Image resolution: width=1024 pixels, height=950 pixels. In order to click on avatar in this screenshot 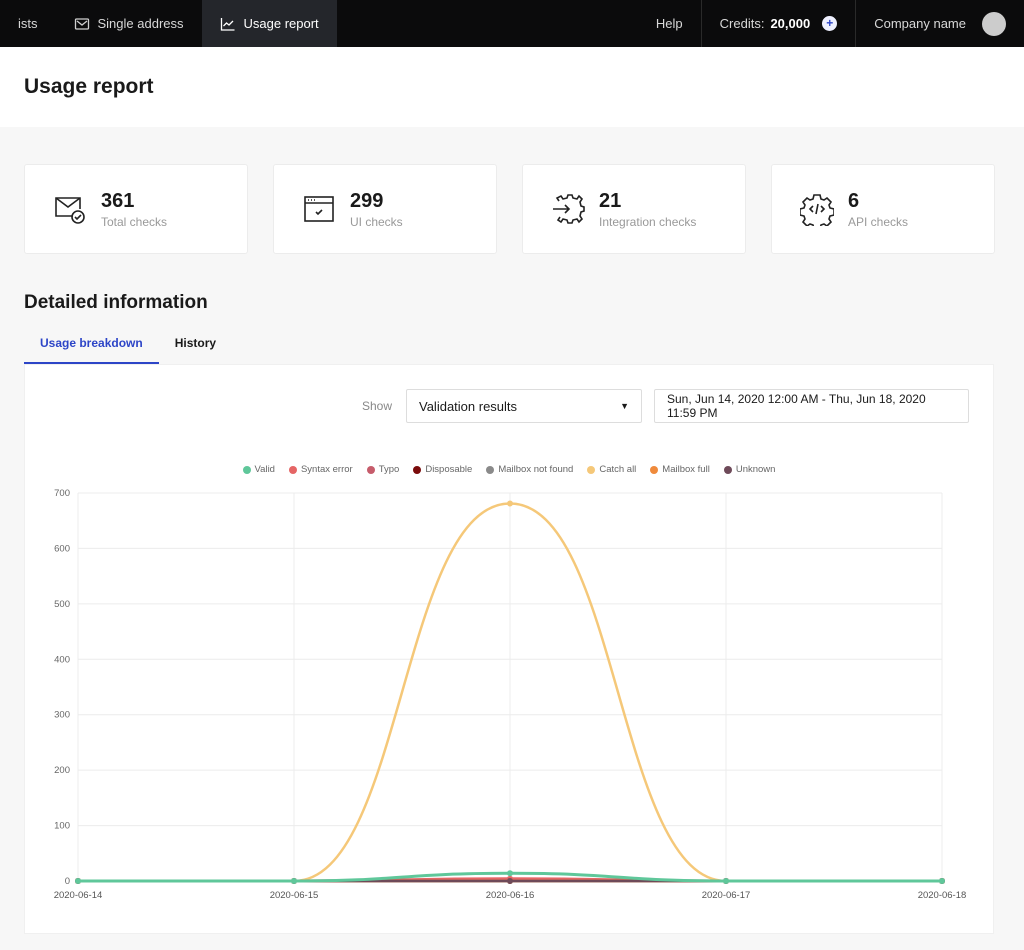, I will do `click(994, 23)`.